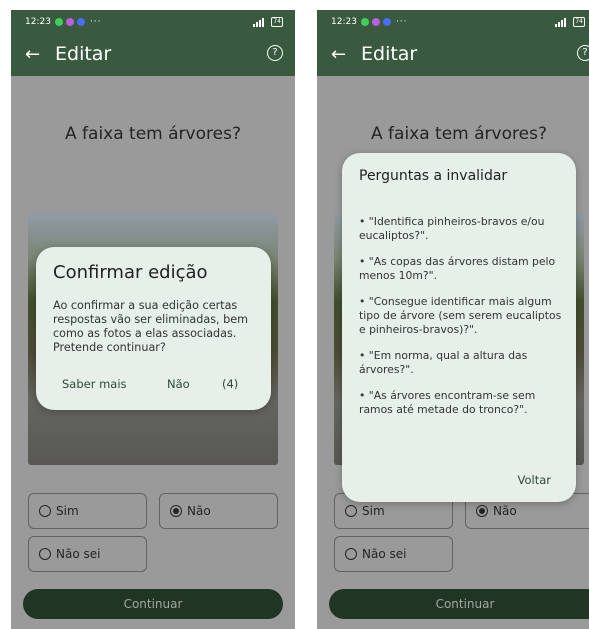 This screenshot has width=589, height=629. I want to click on dialog-title: Perguntas a invalidar, so click(433, 176).